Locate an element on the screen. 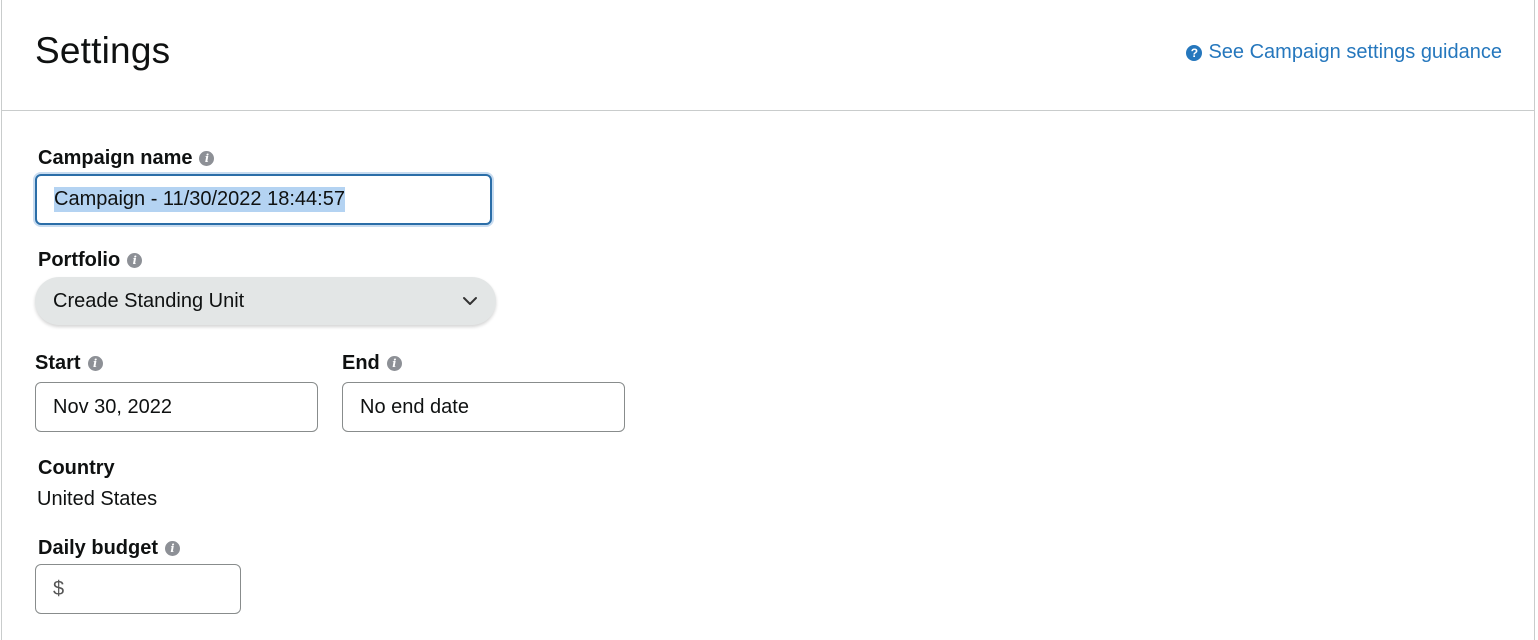 This screenshot has width=1538, height=640. start-date-value: Nov 30, 2022 is located at coordinates (112, 406).